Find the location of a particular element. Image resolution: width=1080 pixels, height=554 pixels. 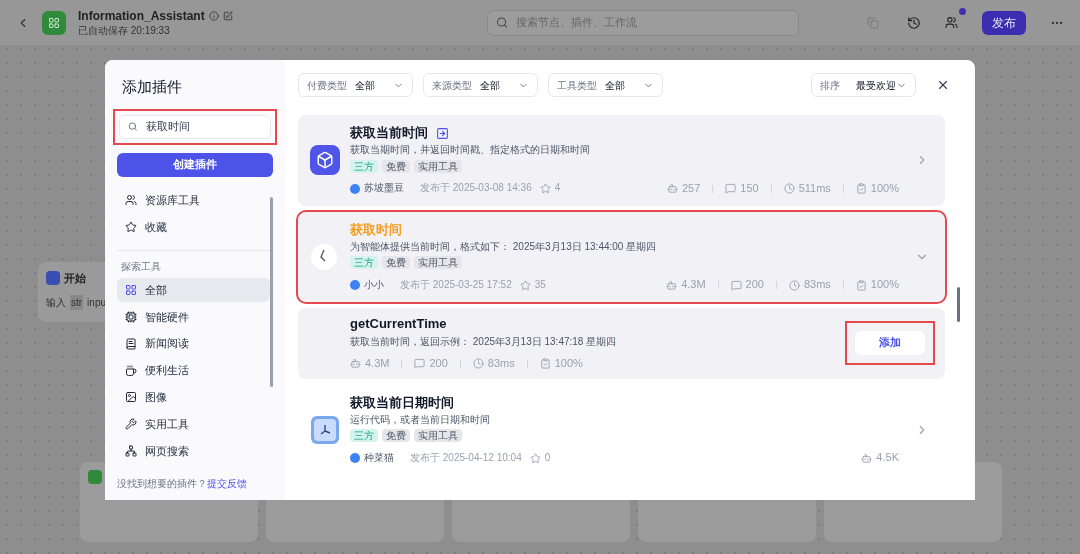

chip-icon is located at coordinates (131, 316).